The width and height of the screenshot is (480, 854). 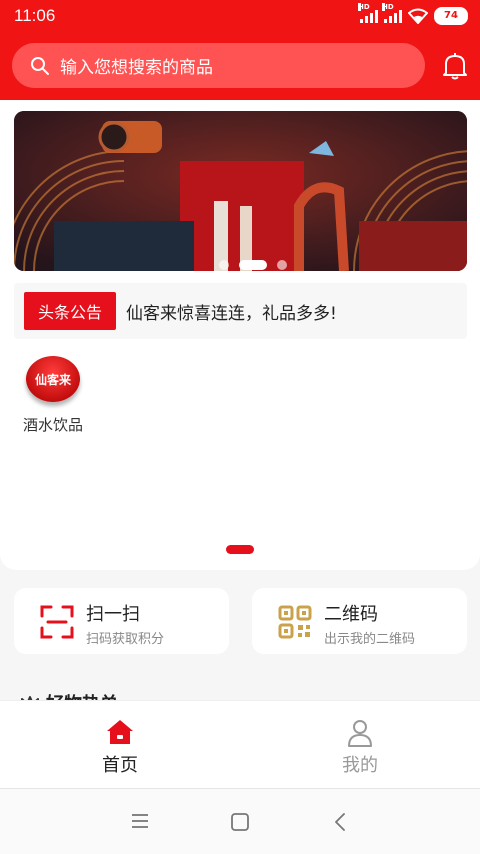 What do you see at coordinates (120, 745) in the screenshot?
I see `tab-home: 首页` at bounding box center [120, 745].